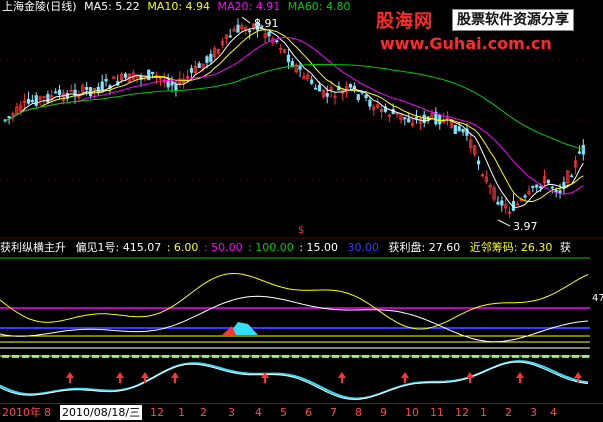  I want to click on indicator-v2: : 50.00, so click(223, 247).